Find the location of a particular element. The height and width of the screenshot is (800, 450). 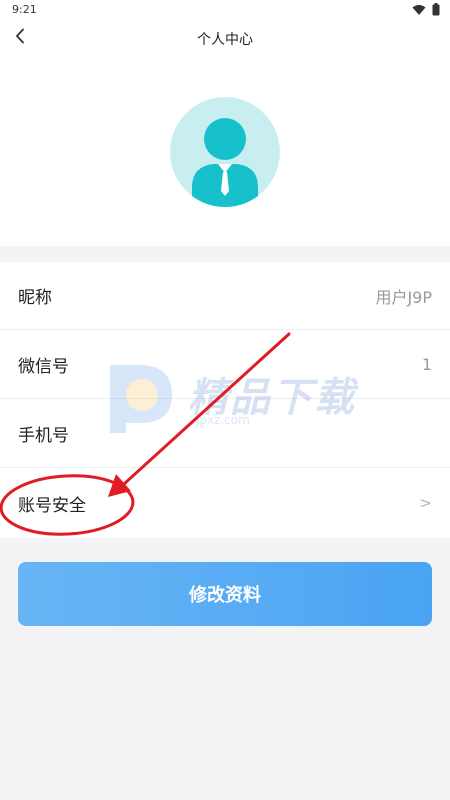

account-security-label: 账号安全 is located at coordinates (52, 505).